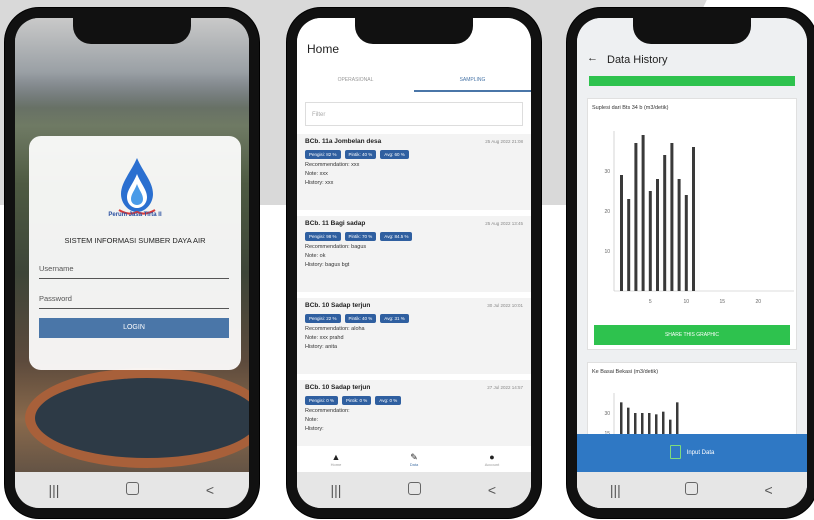  I want to click on status-badge: Pintik: 0 %, so click(357, 400).